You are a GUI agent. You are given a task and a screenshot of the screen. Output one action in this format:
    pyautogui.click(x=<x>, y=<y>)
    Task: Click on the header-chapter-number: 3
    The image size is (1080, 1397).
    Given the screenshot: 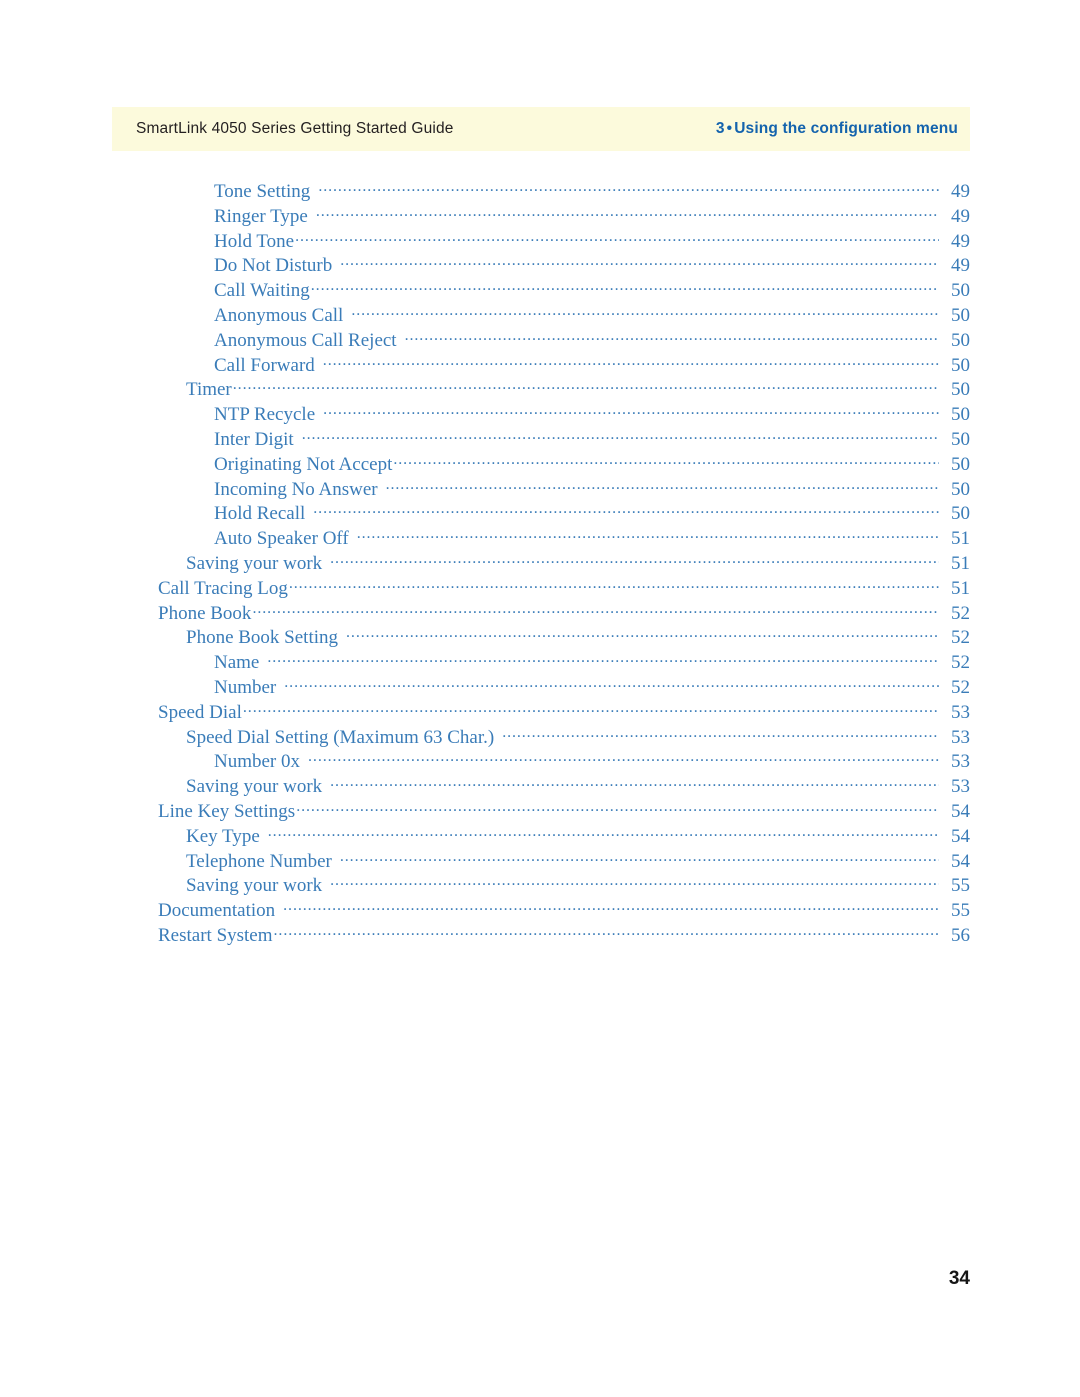 What is the action you would take?
    pyautogui.click(x=720, y=128)
    